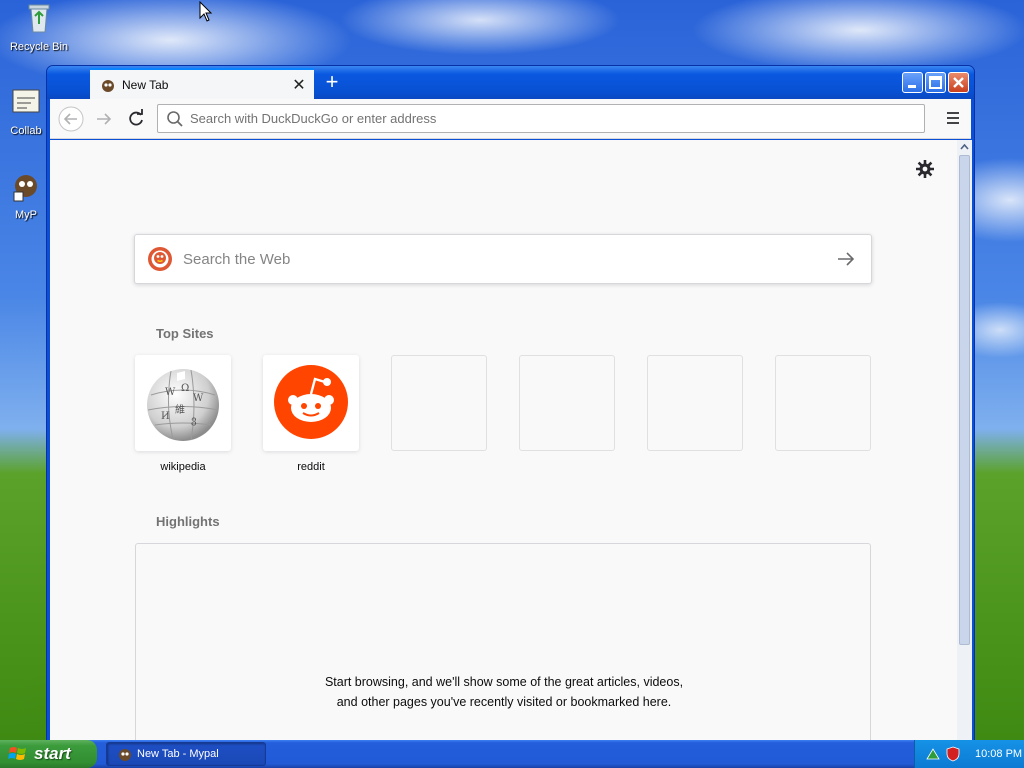 The image size is (1024, 768). What do you see at coordinates (185, 388) in the screenshot?
I see `svg-text: Ω` at bounding box center [185, 388].